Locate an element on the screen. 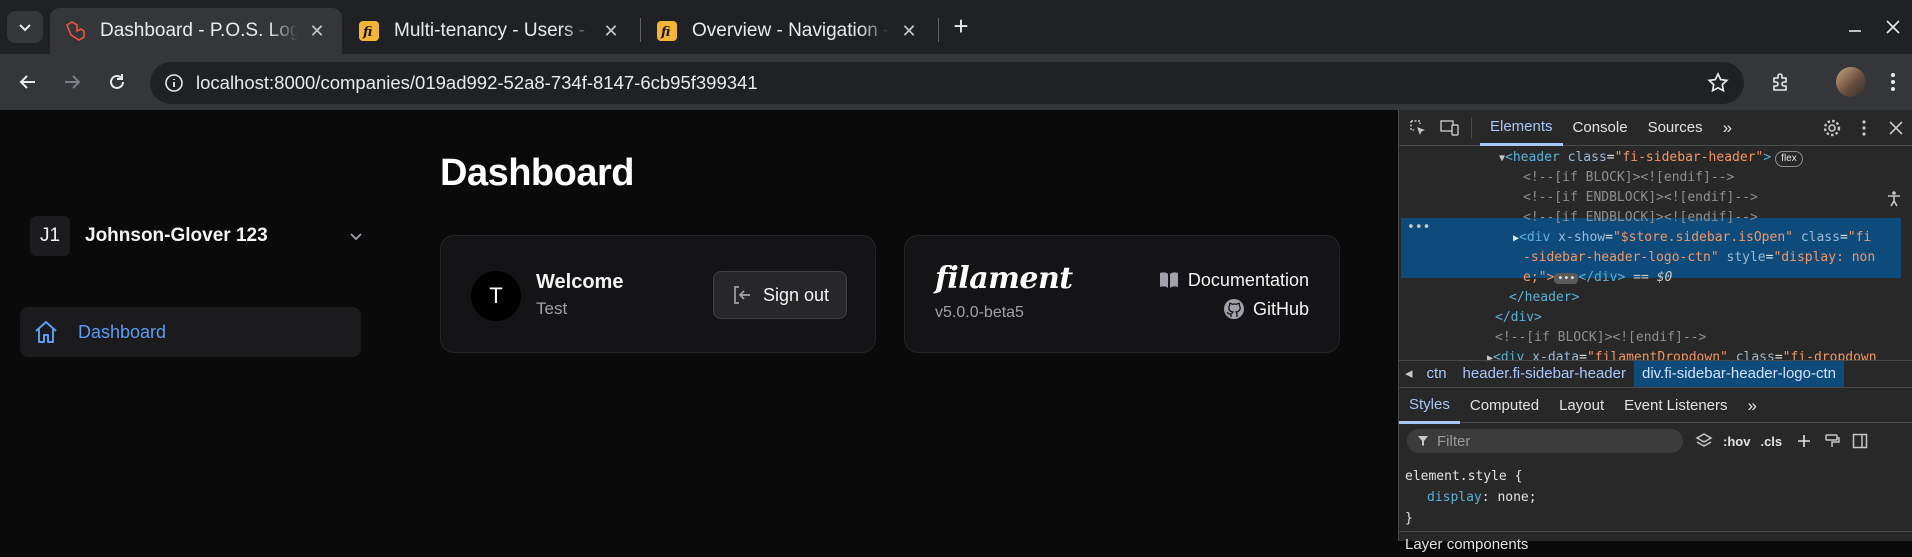  tab-dashboard: Dashboard - P.O.S. Log ✕ is located at coordinates (196, 31).